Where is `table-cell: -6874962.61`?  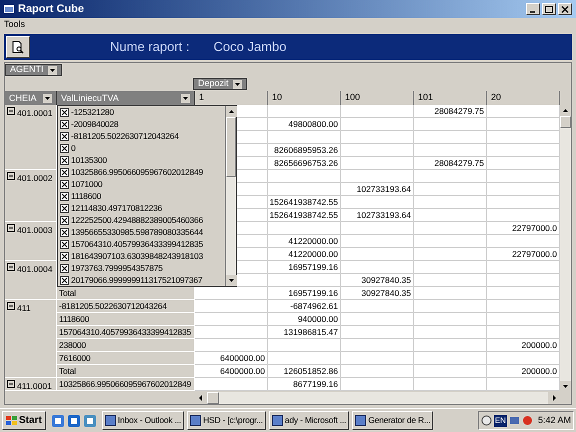 table-cell: -6874962.61 is located at coordinates (304, 306).